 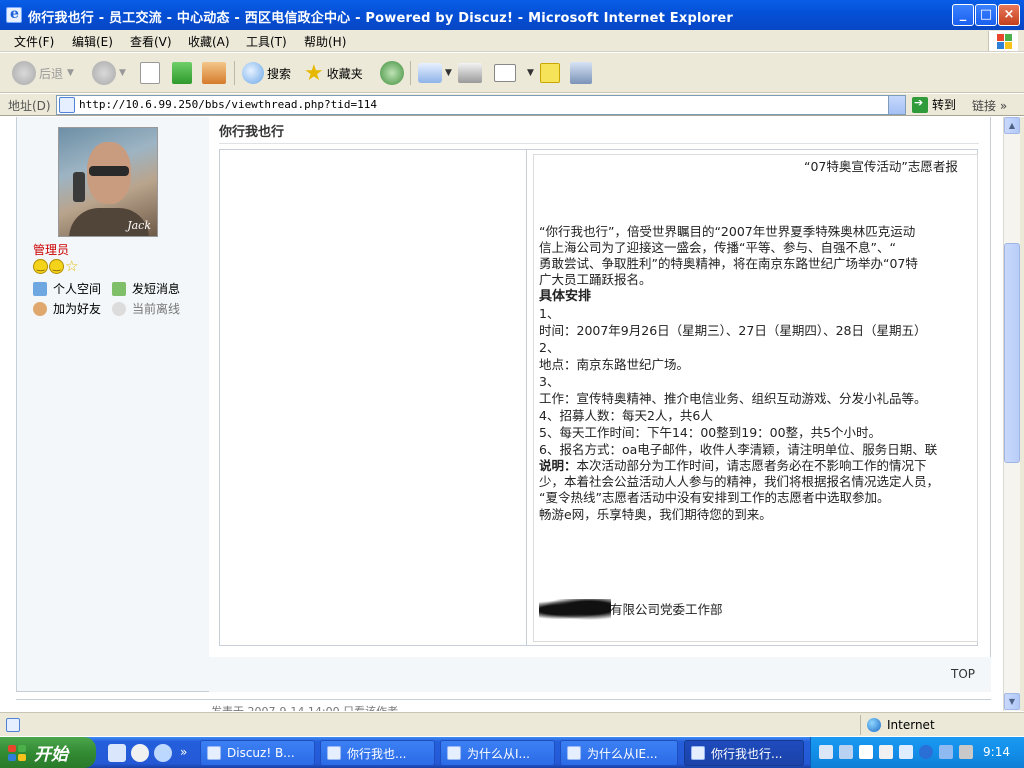 I want to click on menu-favorites: 收藏(A), so click(x=209, y=41).